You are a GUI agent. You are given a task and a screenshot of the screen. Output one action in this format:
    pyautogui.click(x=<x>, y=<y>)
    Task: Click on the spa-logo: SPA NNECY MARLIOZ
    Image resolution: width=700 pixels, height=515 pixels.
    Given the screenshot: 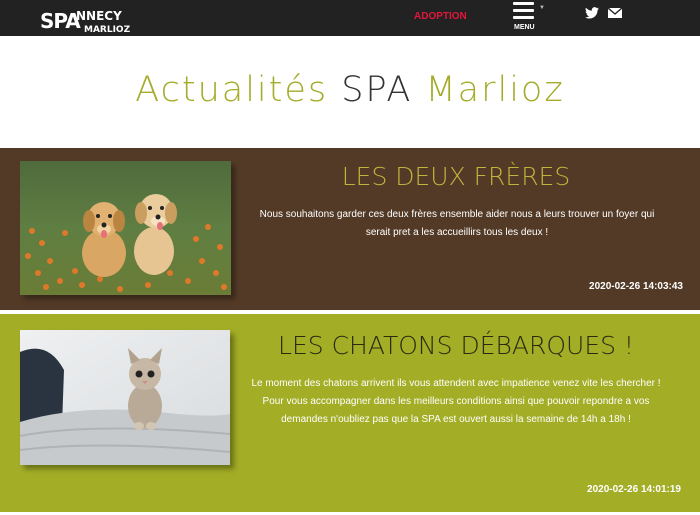 What is the action you would take?
    pyautogui.click(x=83, y=33)
    